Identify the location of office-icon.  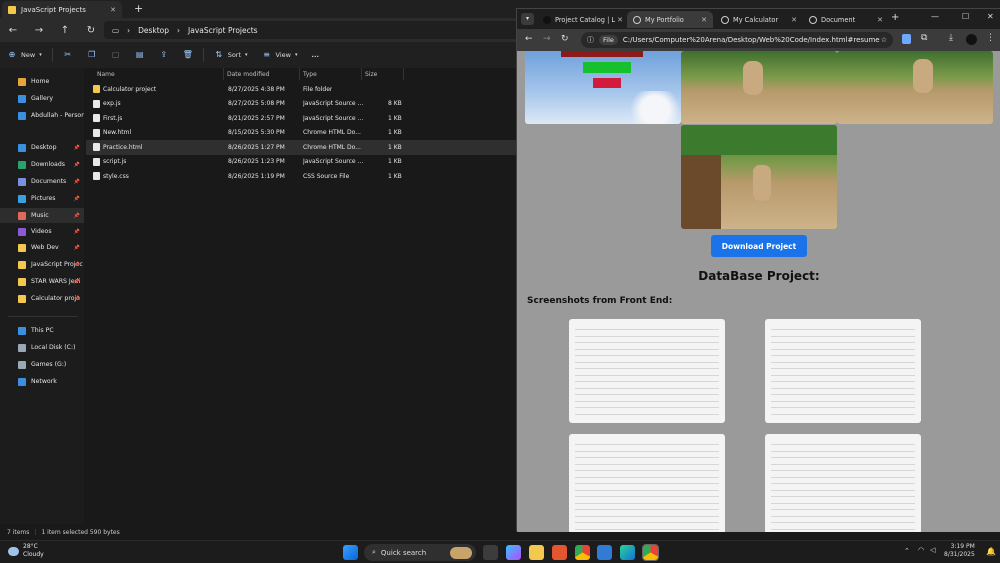
(559, 552).